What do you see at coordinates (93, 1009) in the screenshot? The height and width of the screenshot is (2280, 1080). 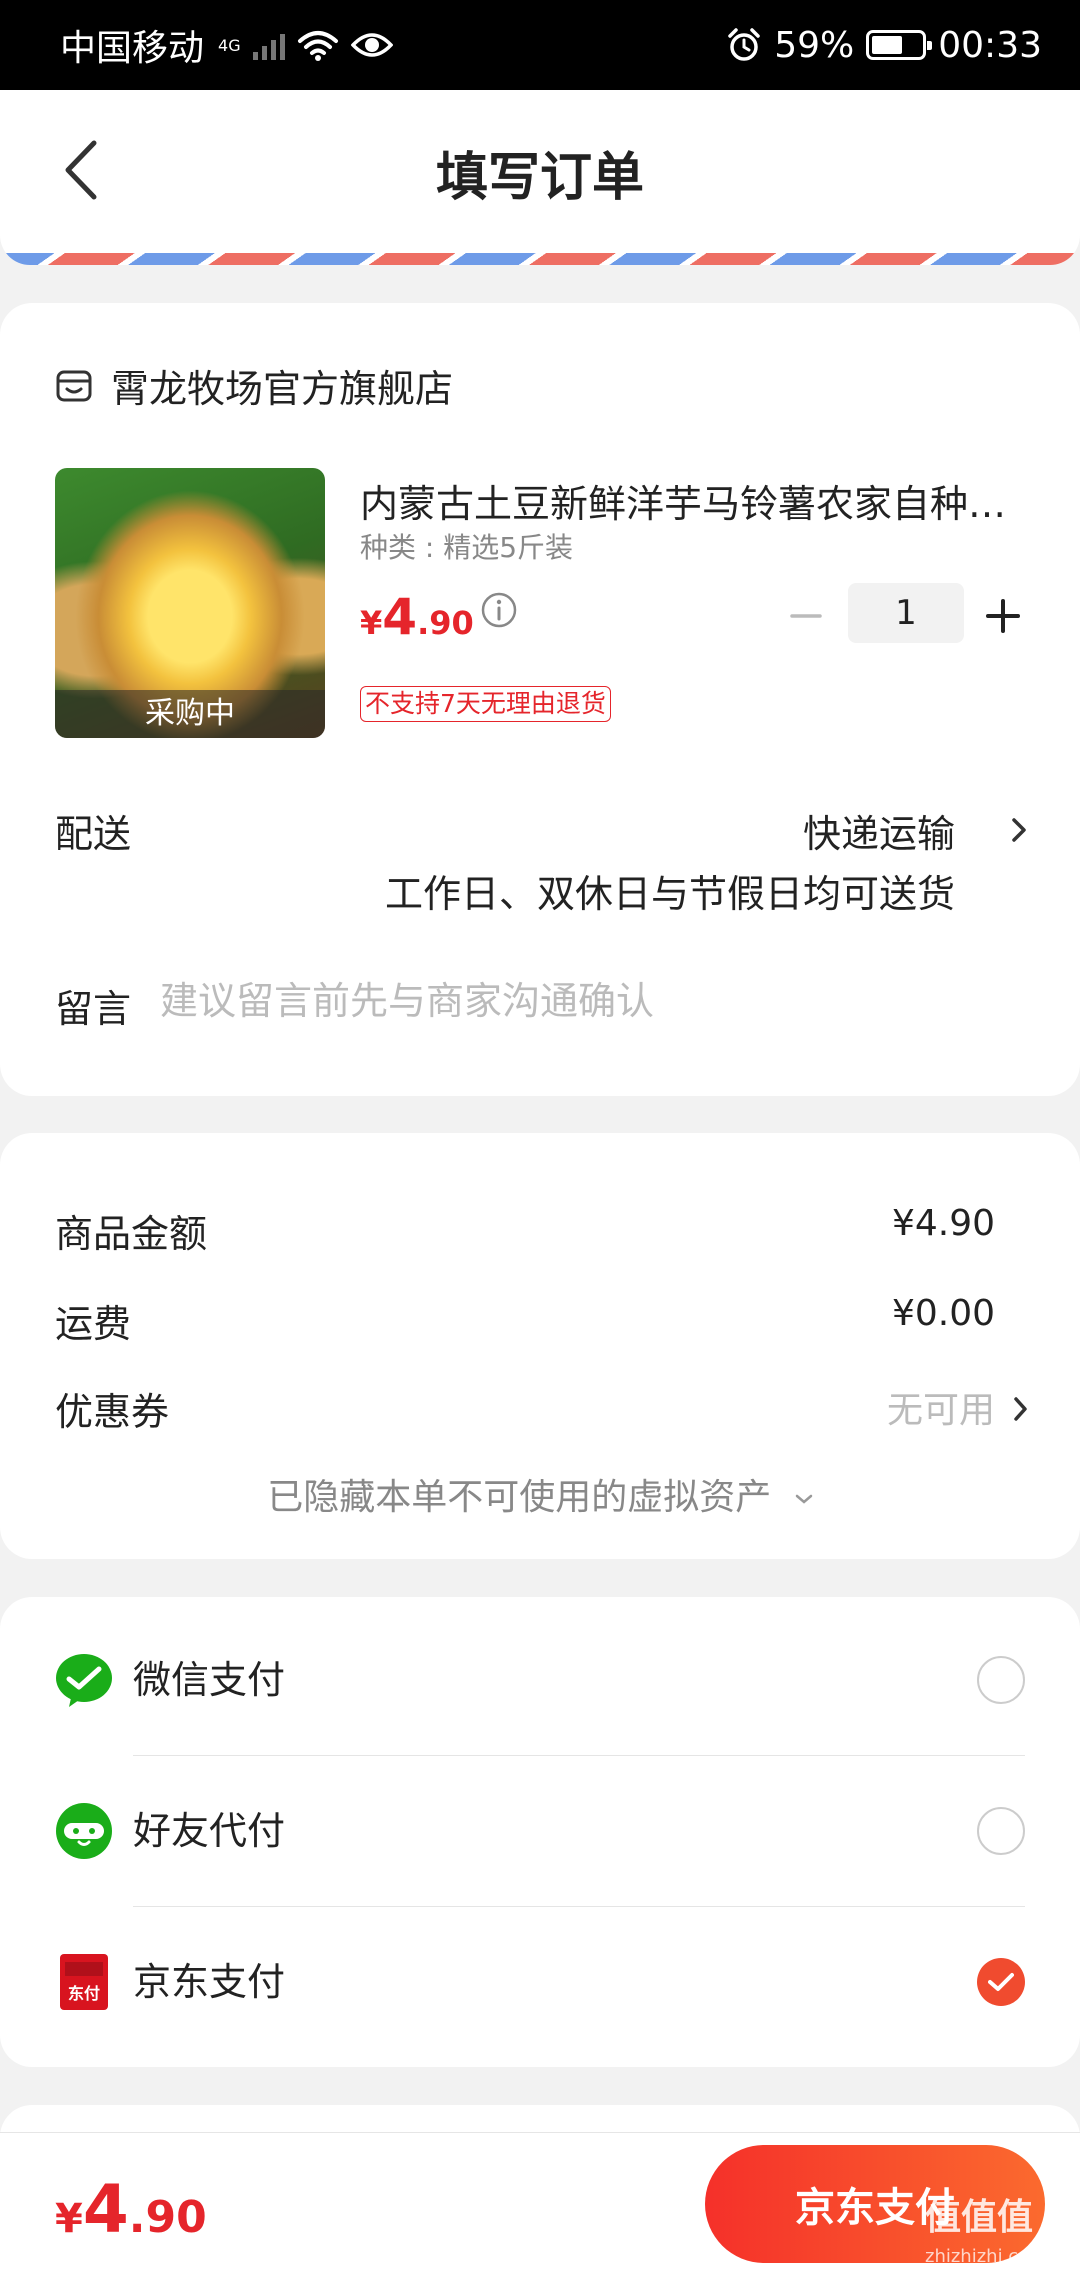 I see `message-label: 留言` at bounding box center [93, 1009].